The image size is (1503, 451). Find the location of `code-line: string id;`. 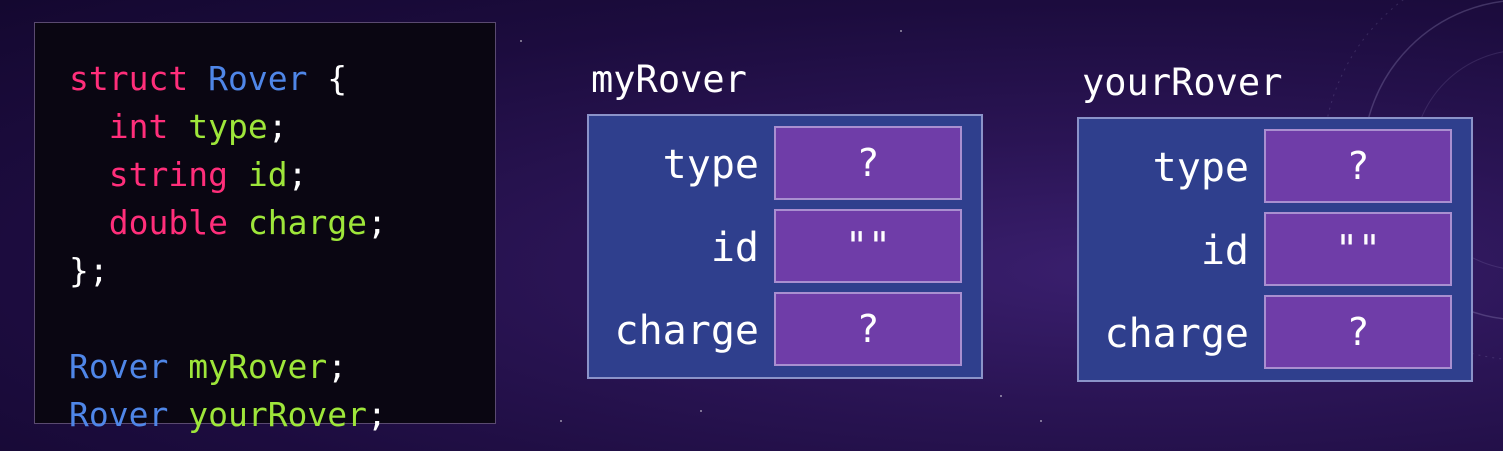

code-line: string id; is located at coordinates (228, 175).